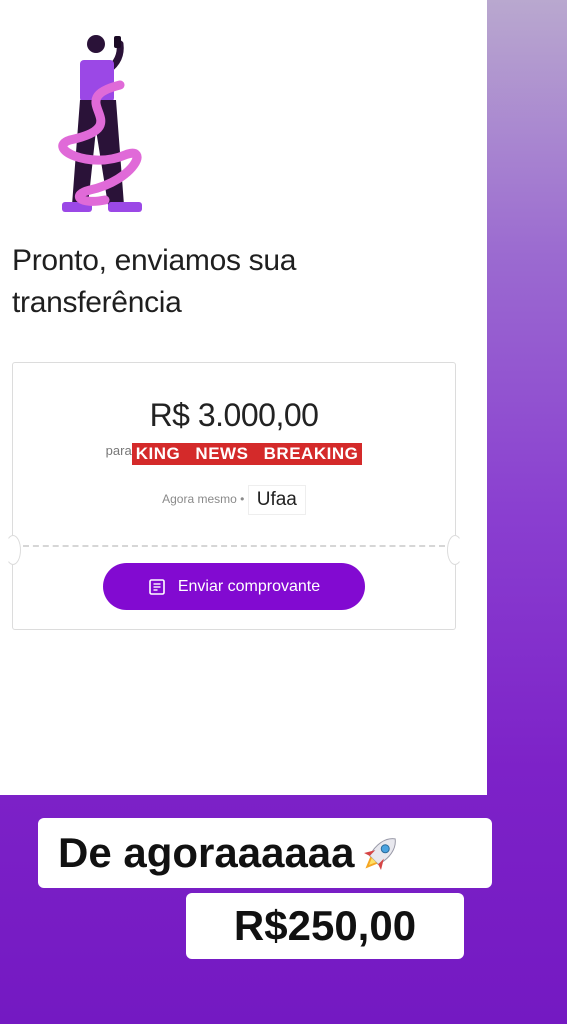 The image size is (567, 1024). What do you see at coordinates (234, 415) in the screenshot?
I see `transfer-amount: R$ 3.000,00` at bounding box center [234, 415].